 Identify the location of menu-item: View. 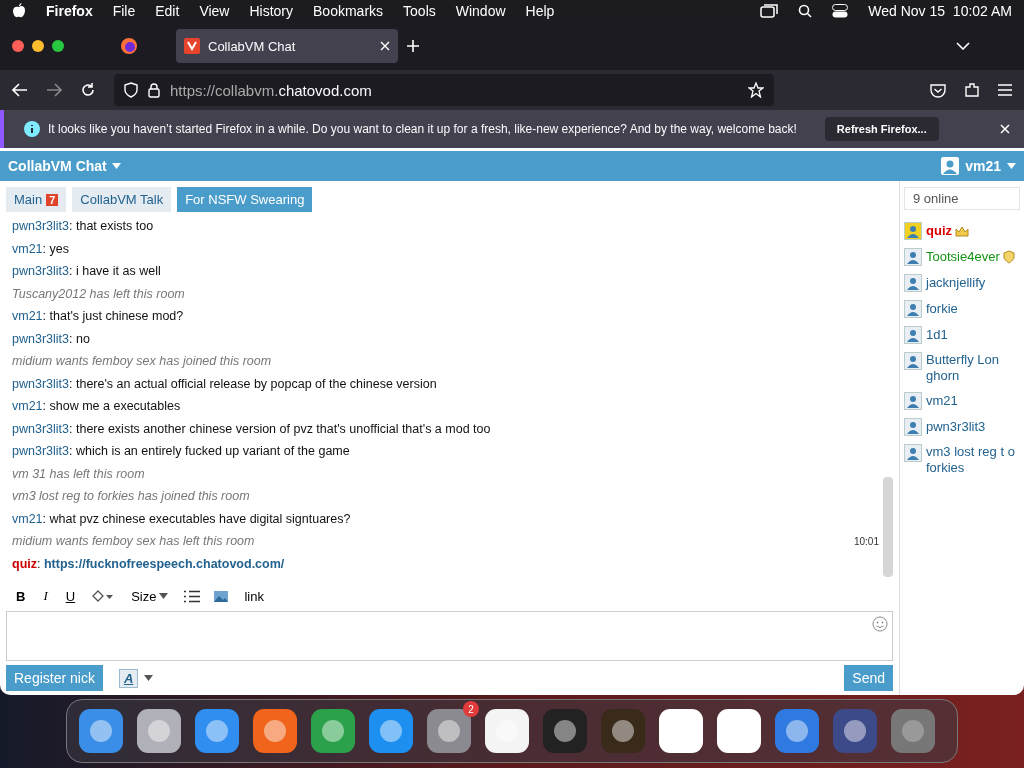
(214, 11).